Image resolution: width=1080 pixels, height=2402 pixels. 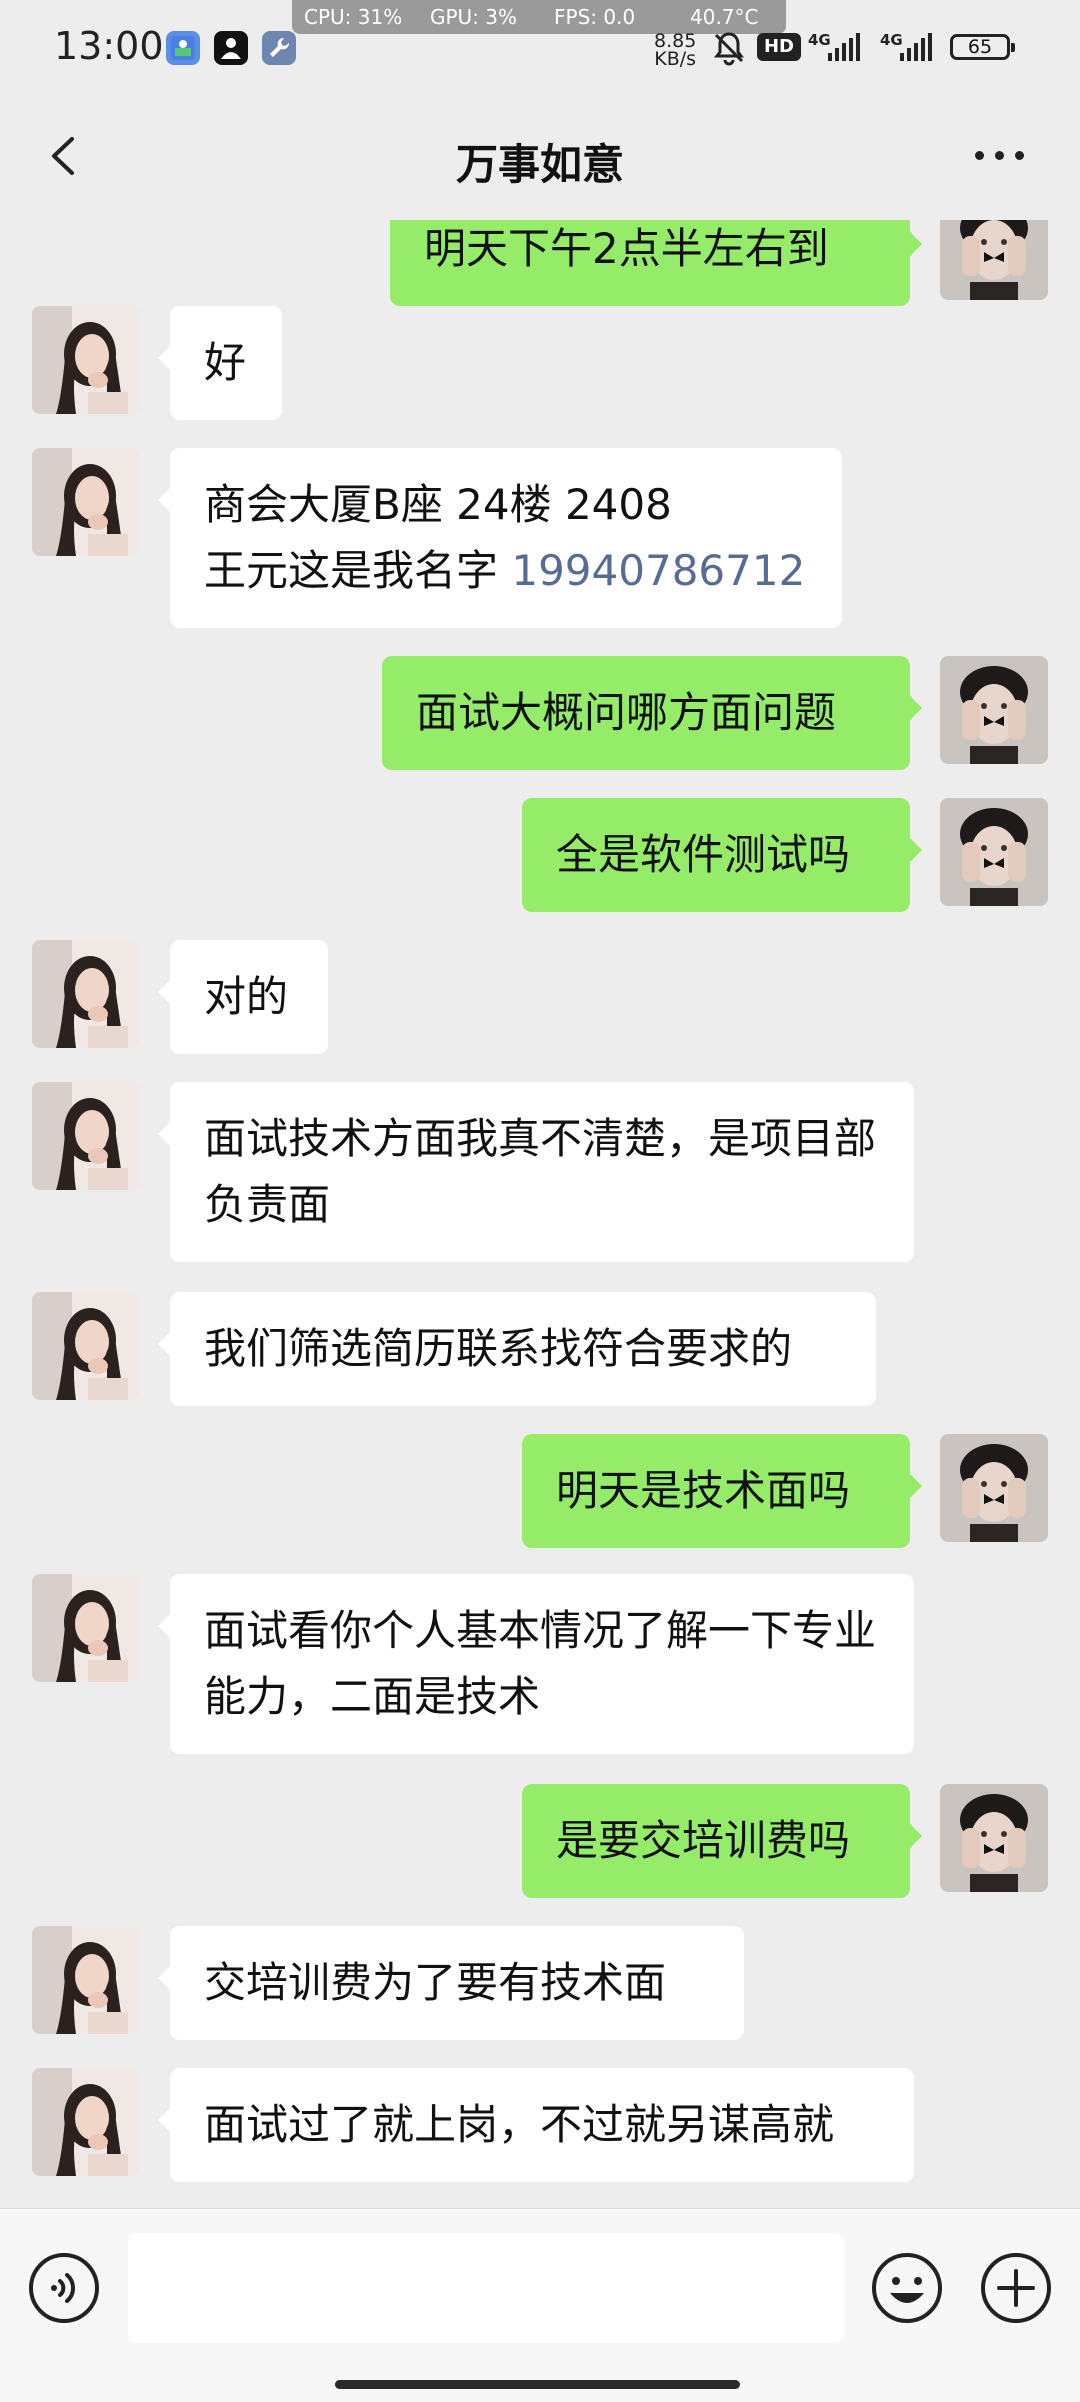 I want to click on message-text: 好, so click(x=225, y=362).